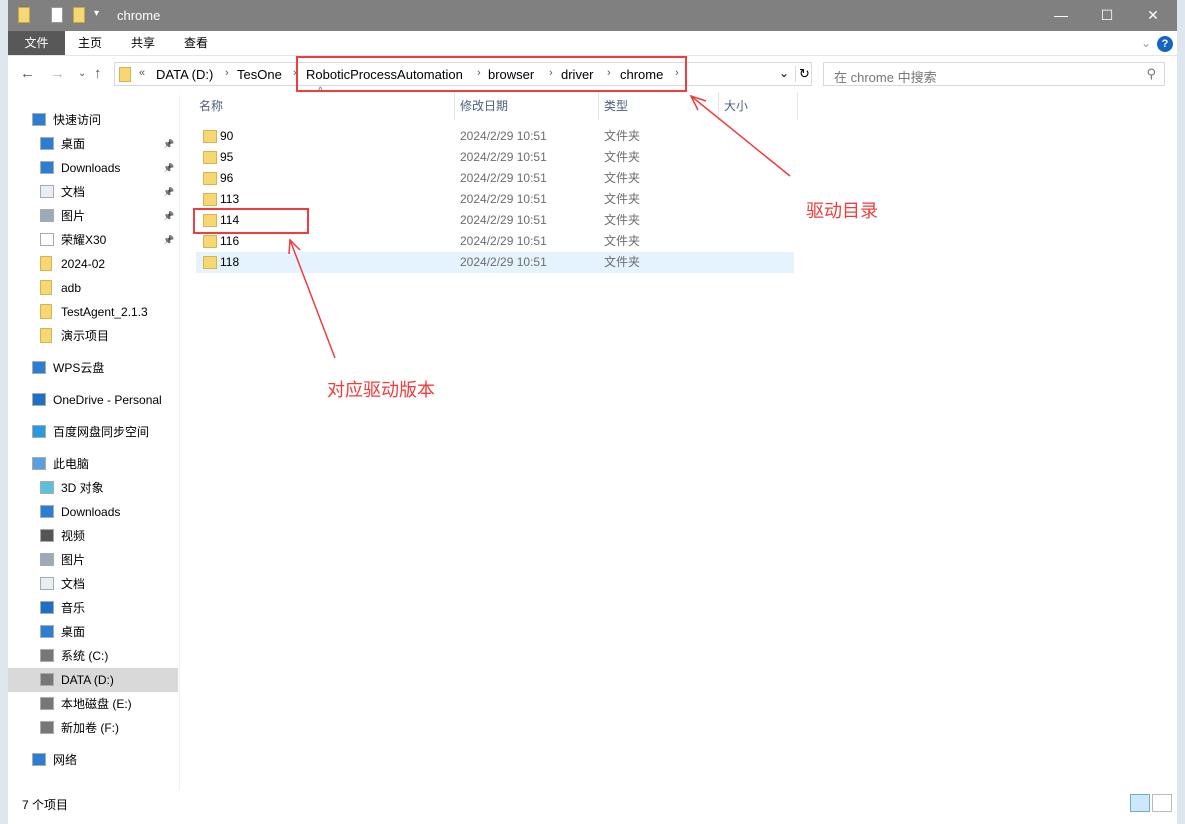  What do you see at coordinates (1162, 803) in the screenshot?
I see `large-icons-view-button` at bounding box center [1162, 803].